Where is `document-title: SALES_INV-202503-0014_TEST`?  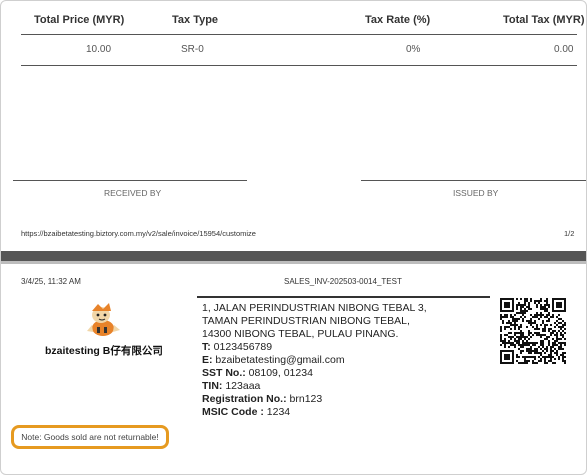 document-title: SALES_INV-202503-0014_TEST is located at coordinates (343, 281).